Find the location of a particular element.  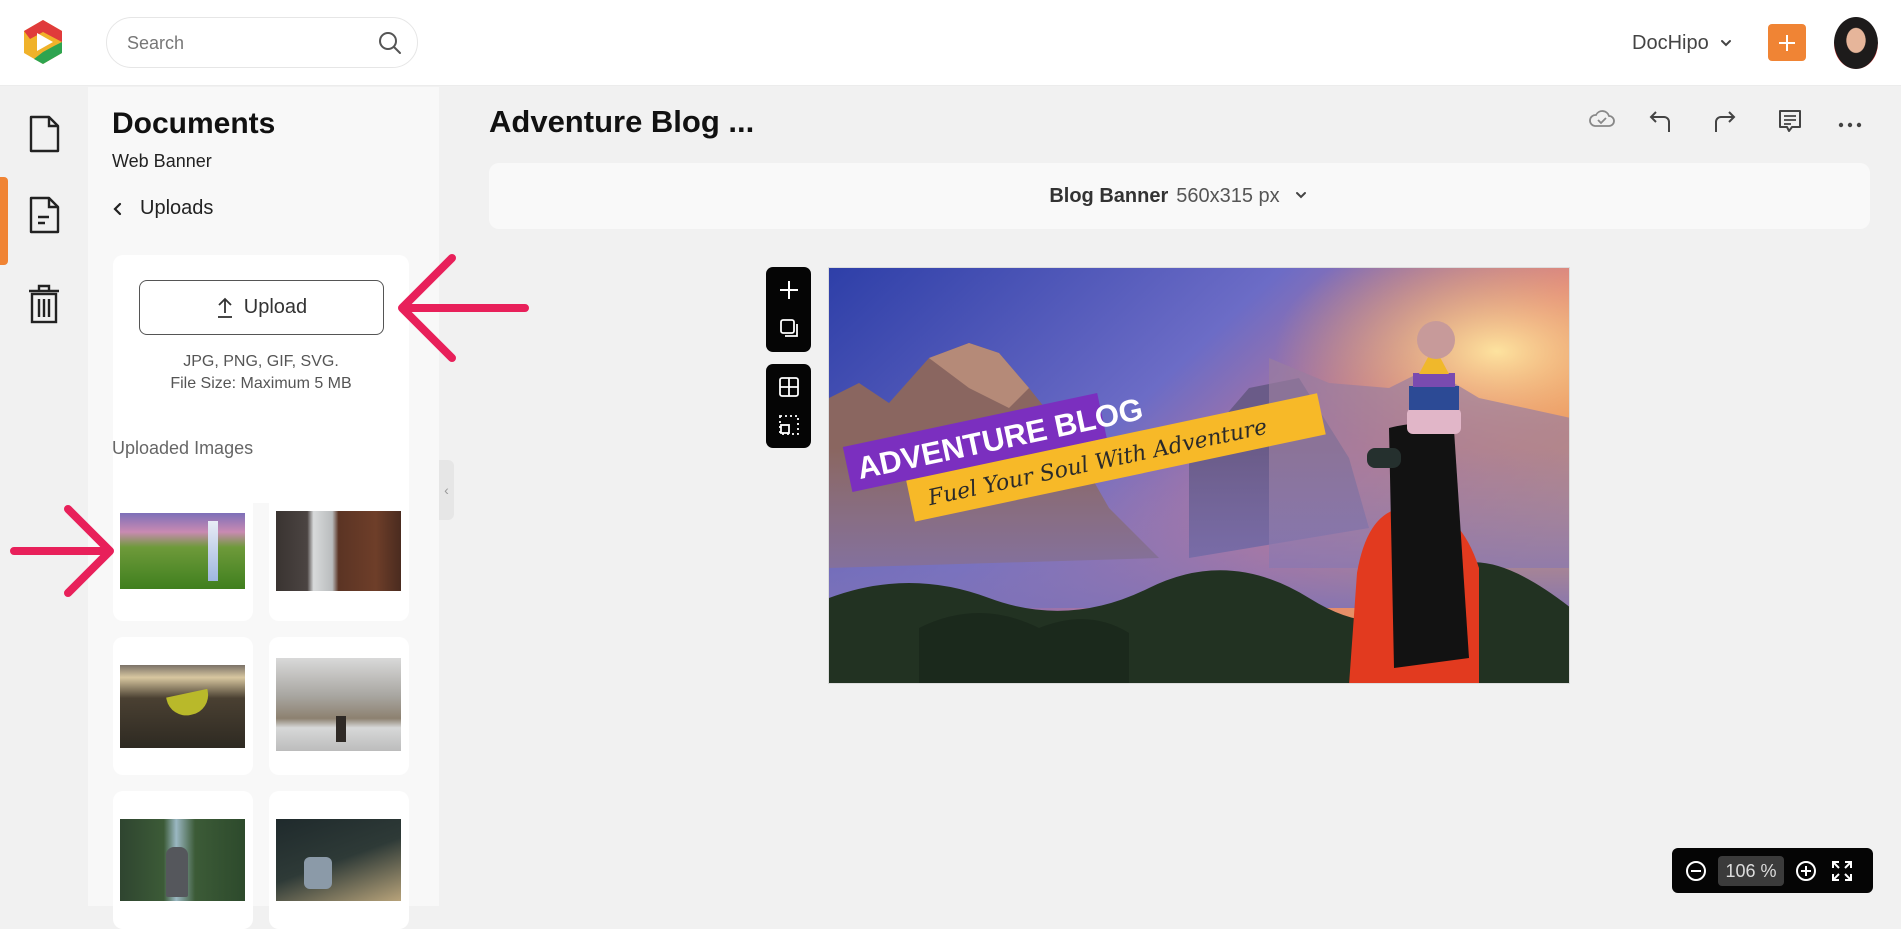

rail-item-documents is located at coordinates (44, 134).